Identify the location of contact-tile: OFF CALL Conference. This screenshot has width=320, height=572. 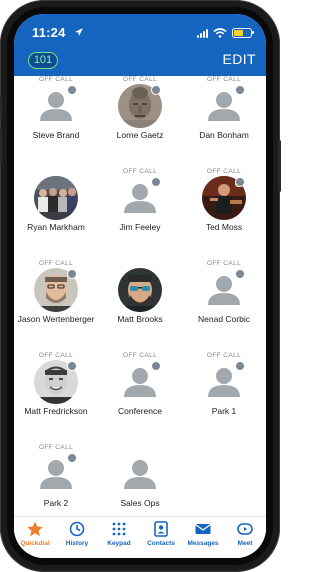
(140, 398).